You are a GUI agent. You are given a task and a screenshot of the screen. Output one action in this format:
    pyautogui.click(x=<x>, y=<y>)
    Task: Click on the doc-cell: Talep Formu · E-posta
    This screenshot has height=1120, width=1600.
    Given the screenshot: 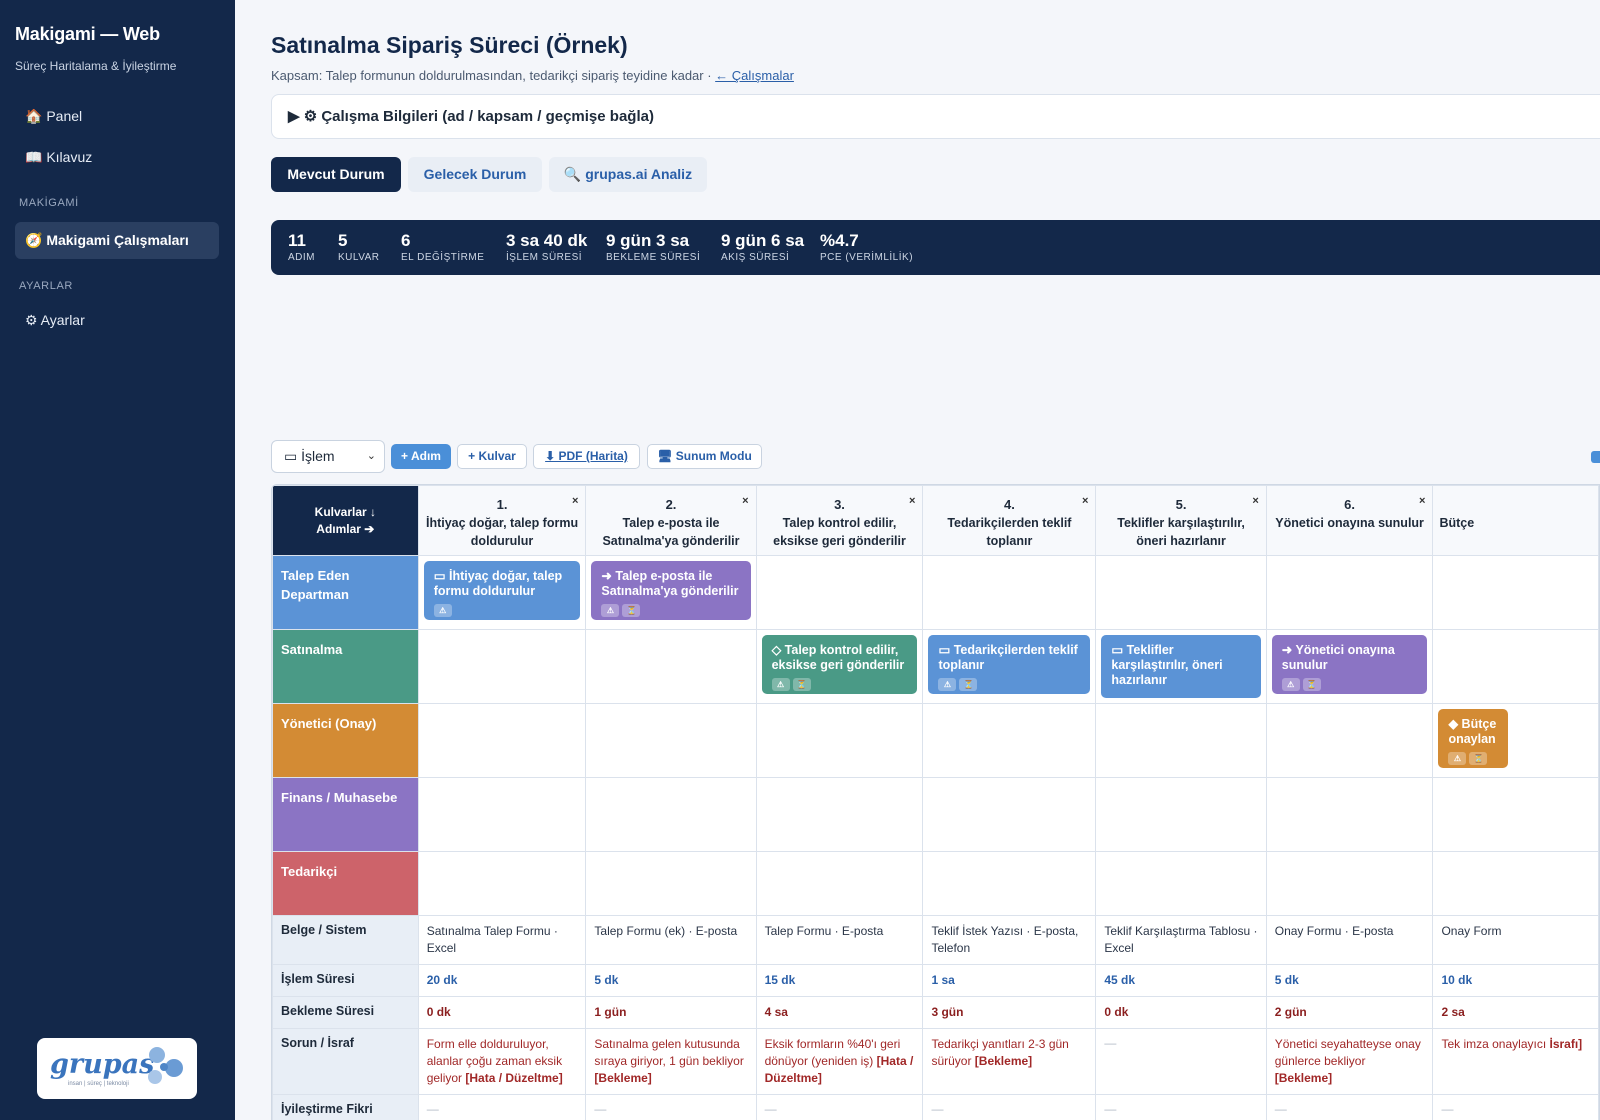 What is the action you would take?
    pyautogui.click(x=839, y=940)
    